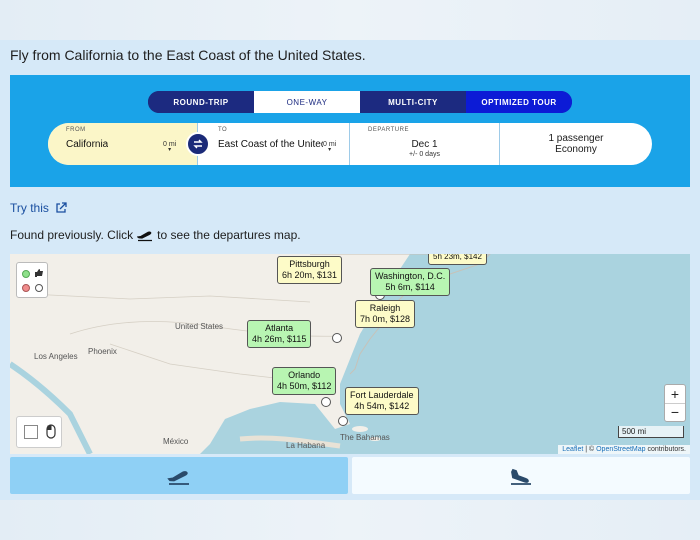 This screenshot has width=700, height=540. I want to click on destination-info: 4h 50m, $112, so click(304, 386).